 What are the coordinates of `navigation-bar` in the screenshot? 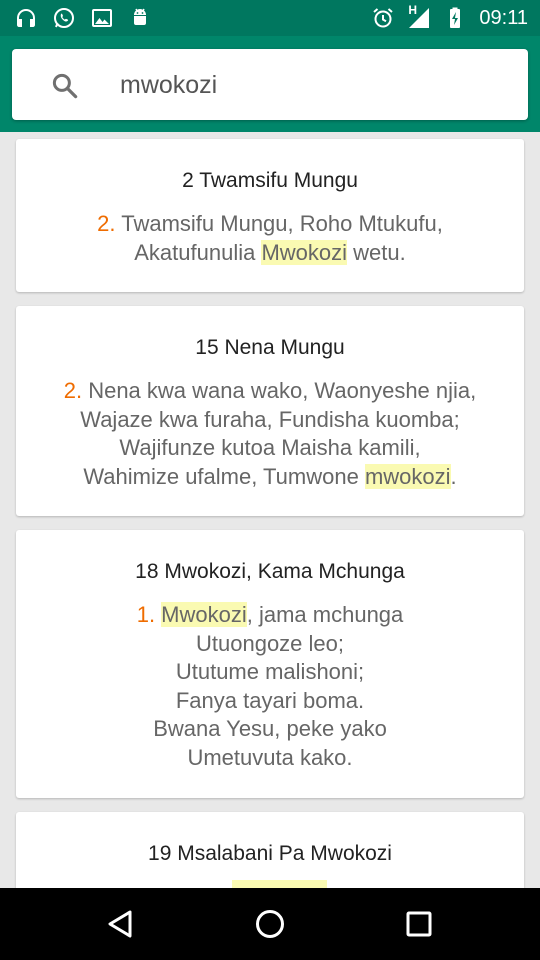 It's located at (270, 924).